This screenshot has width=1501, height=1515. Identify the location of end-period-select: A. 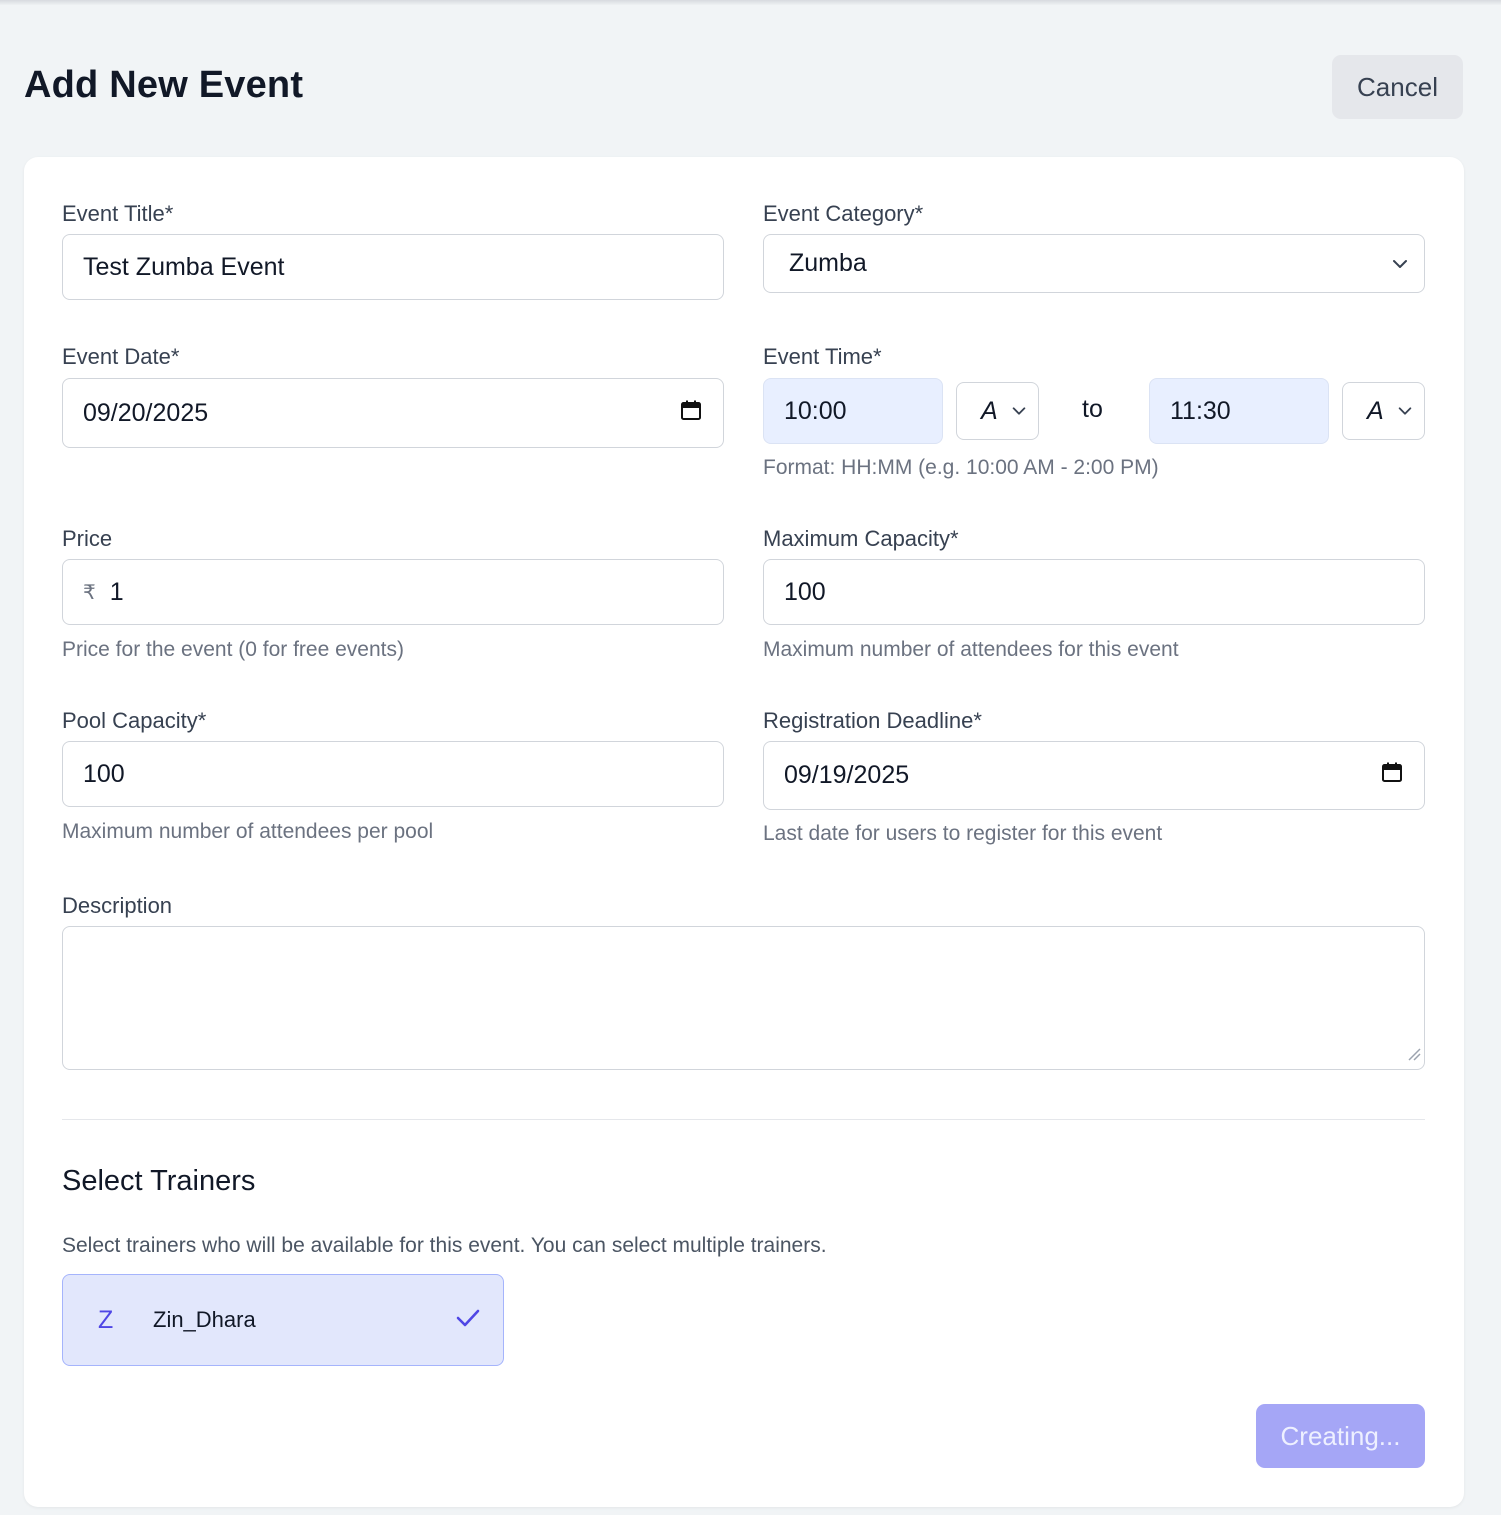
(1383, 411).